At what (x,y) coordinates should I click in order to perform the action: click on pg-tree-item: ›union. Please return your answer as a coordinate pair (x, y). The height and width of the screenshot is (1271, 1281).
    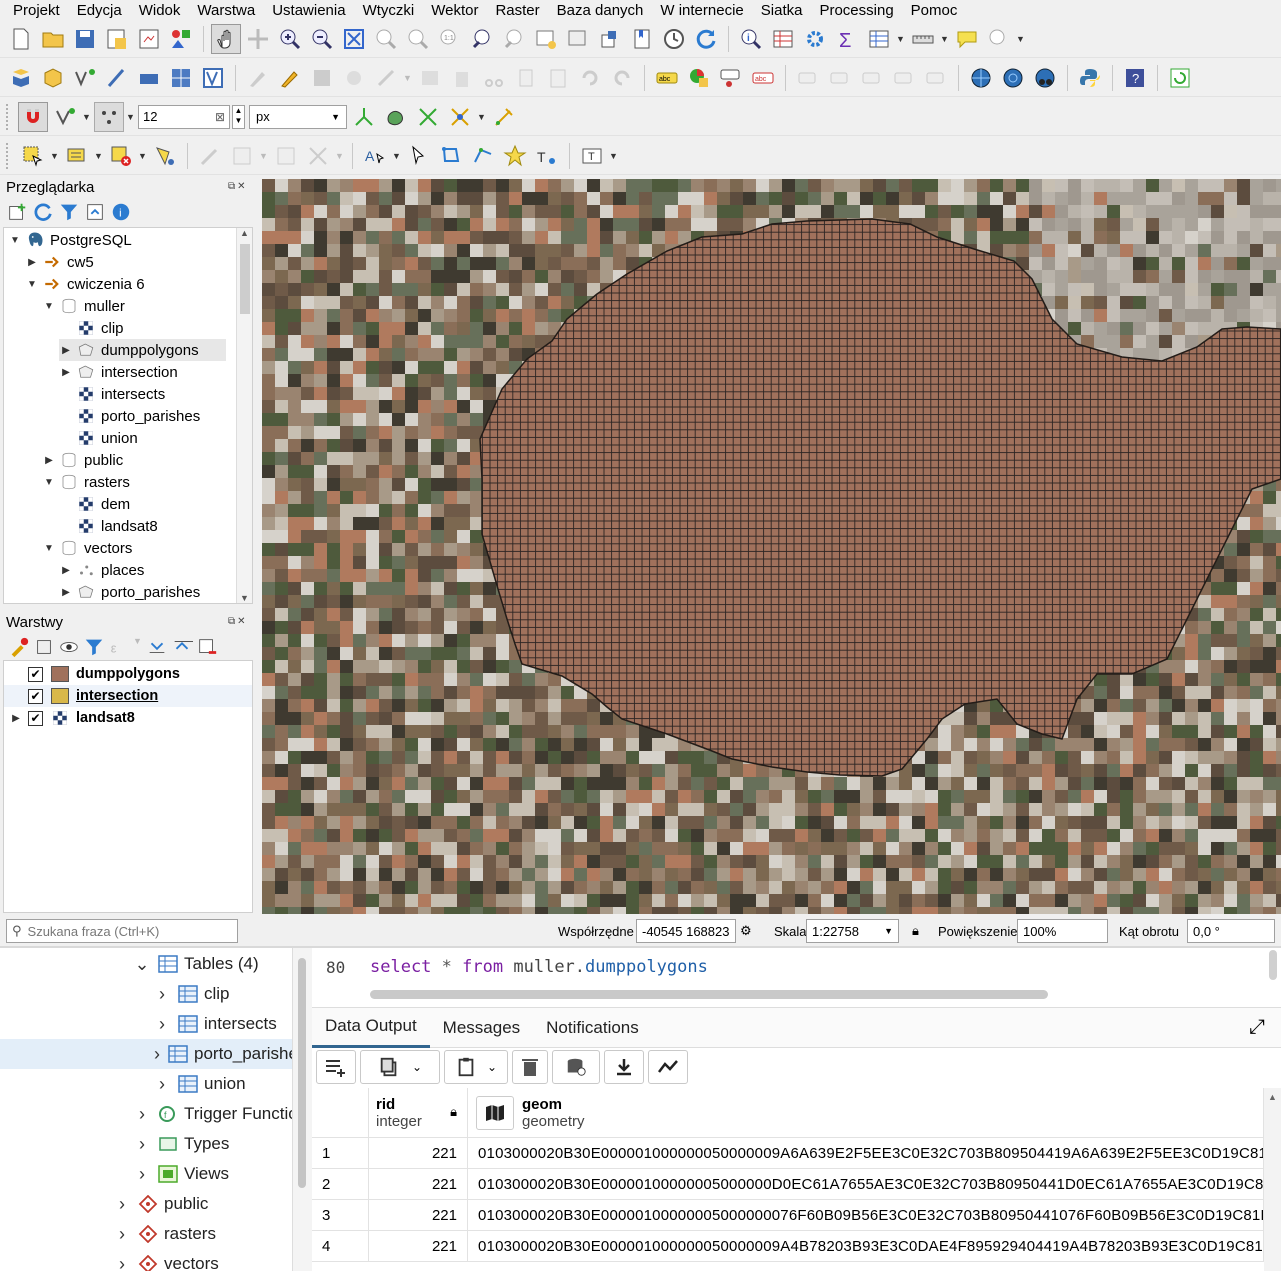
    Looking at the image, I should click on (200, 1084).